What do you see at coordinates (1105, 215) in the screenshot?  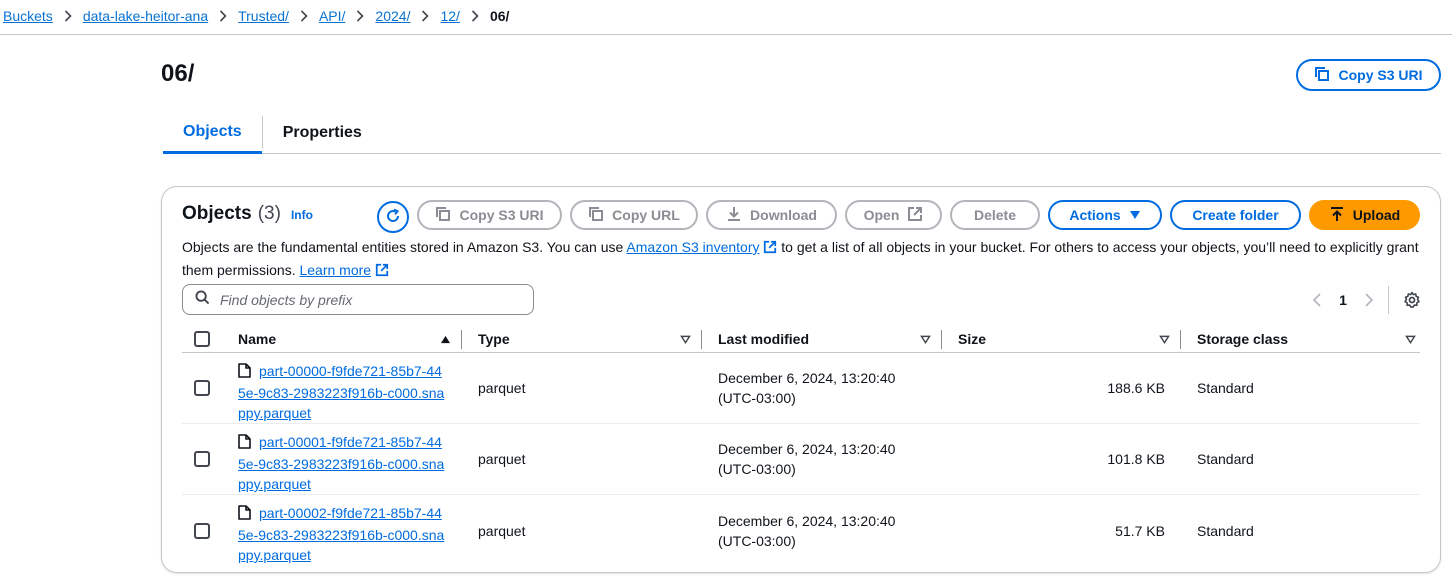 I see `actions-dropdown-button: Actions` at bounding box center [1105, 215].